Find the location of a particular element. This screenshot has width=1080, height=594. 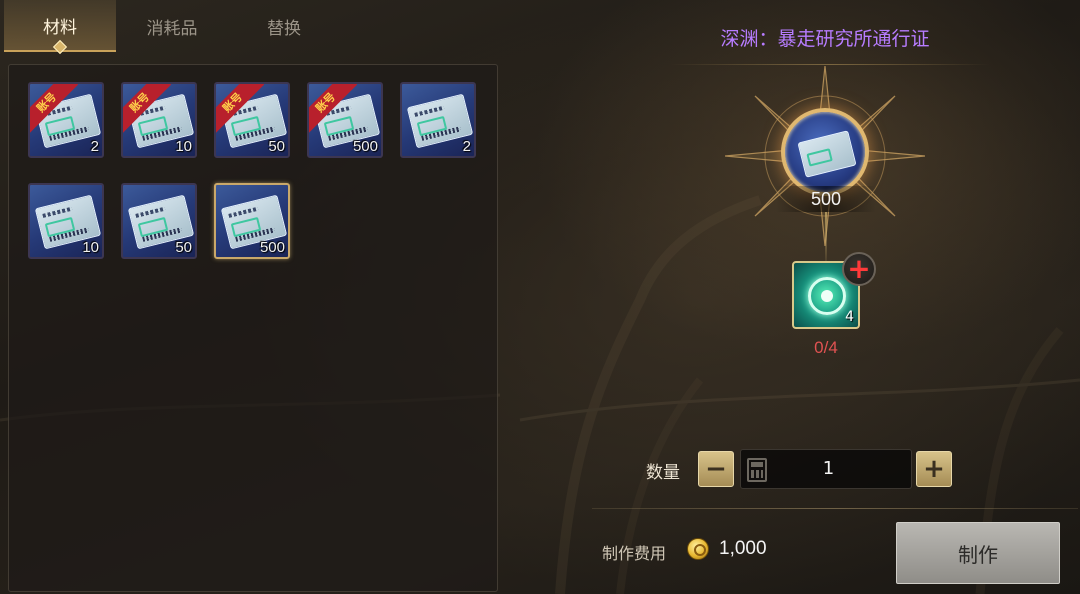

quantity-input: 1 is located at coordinates (826, 469).